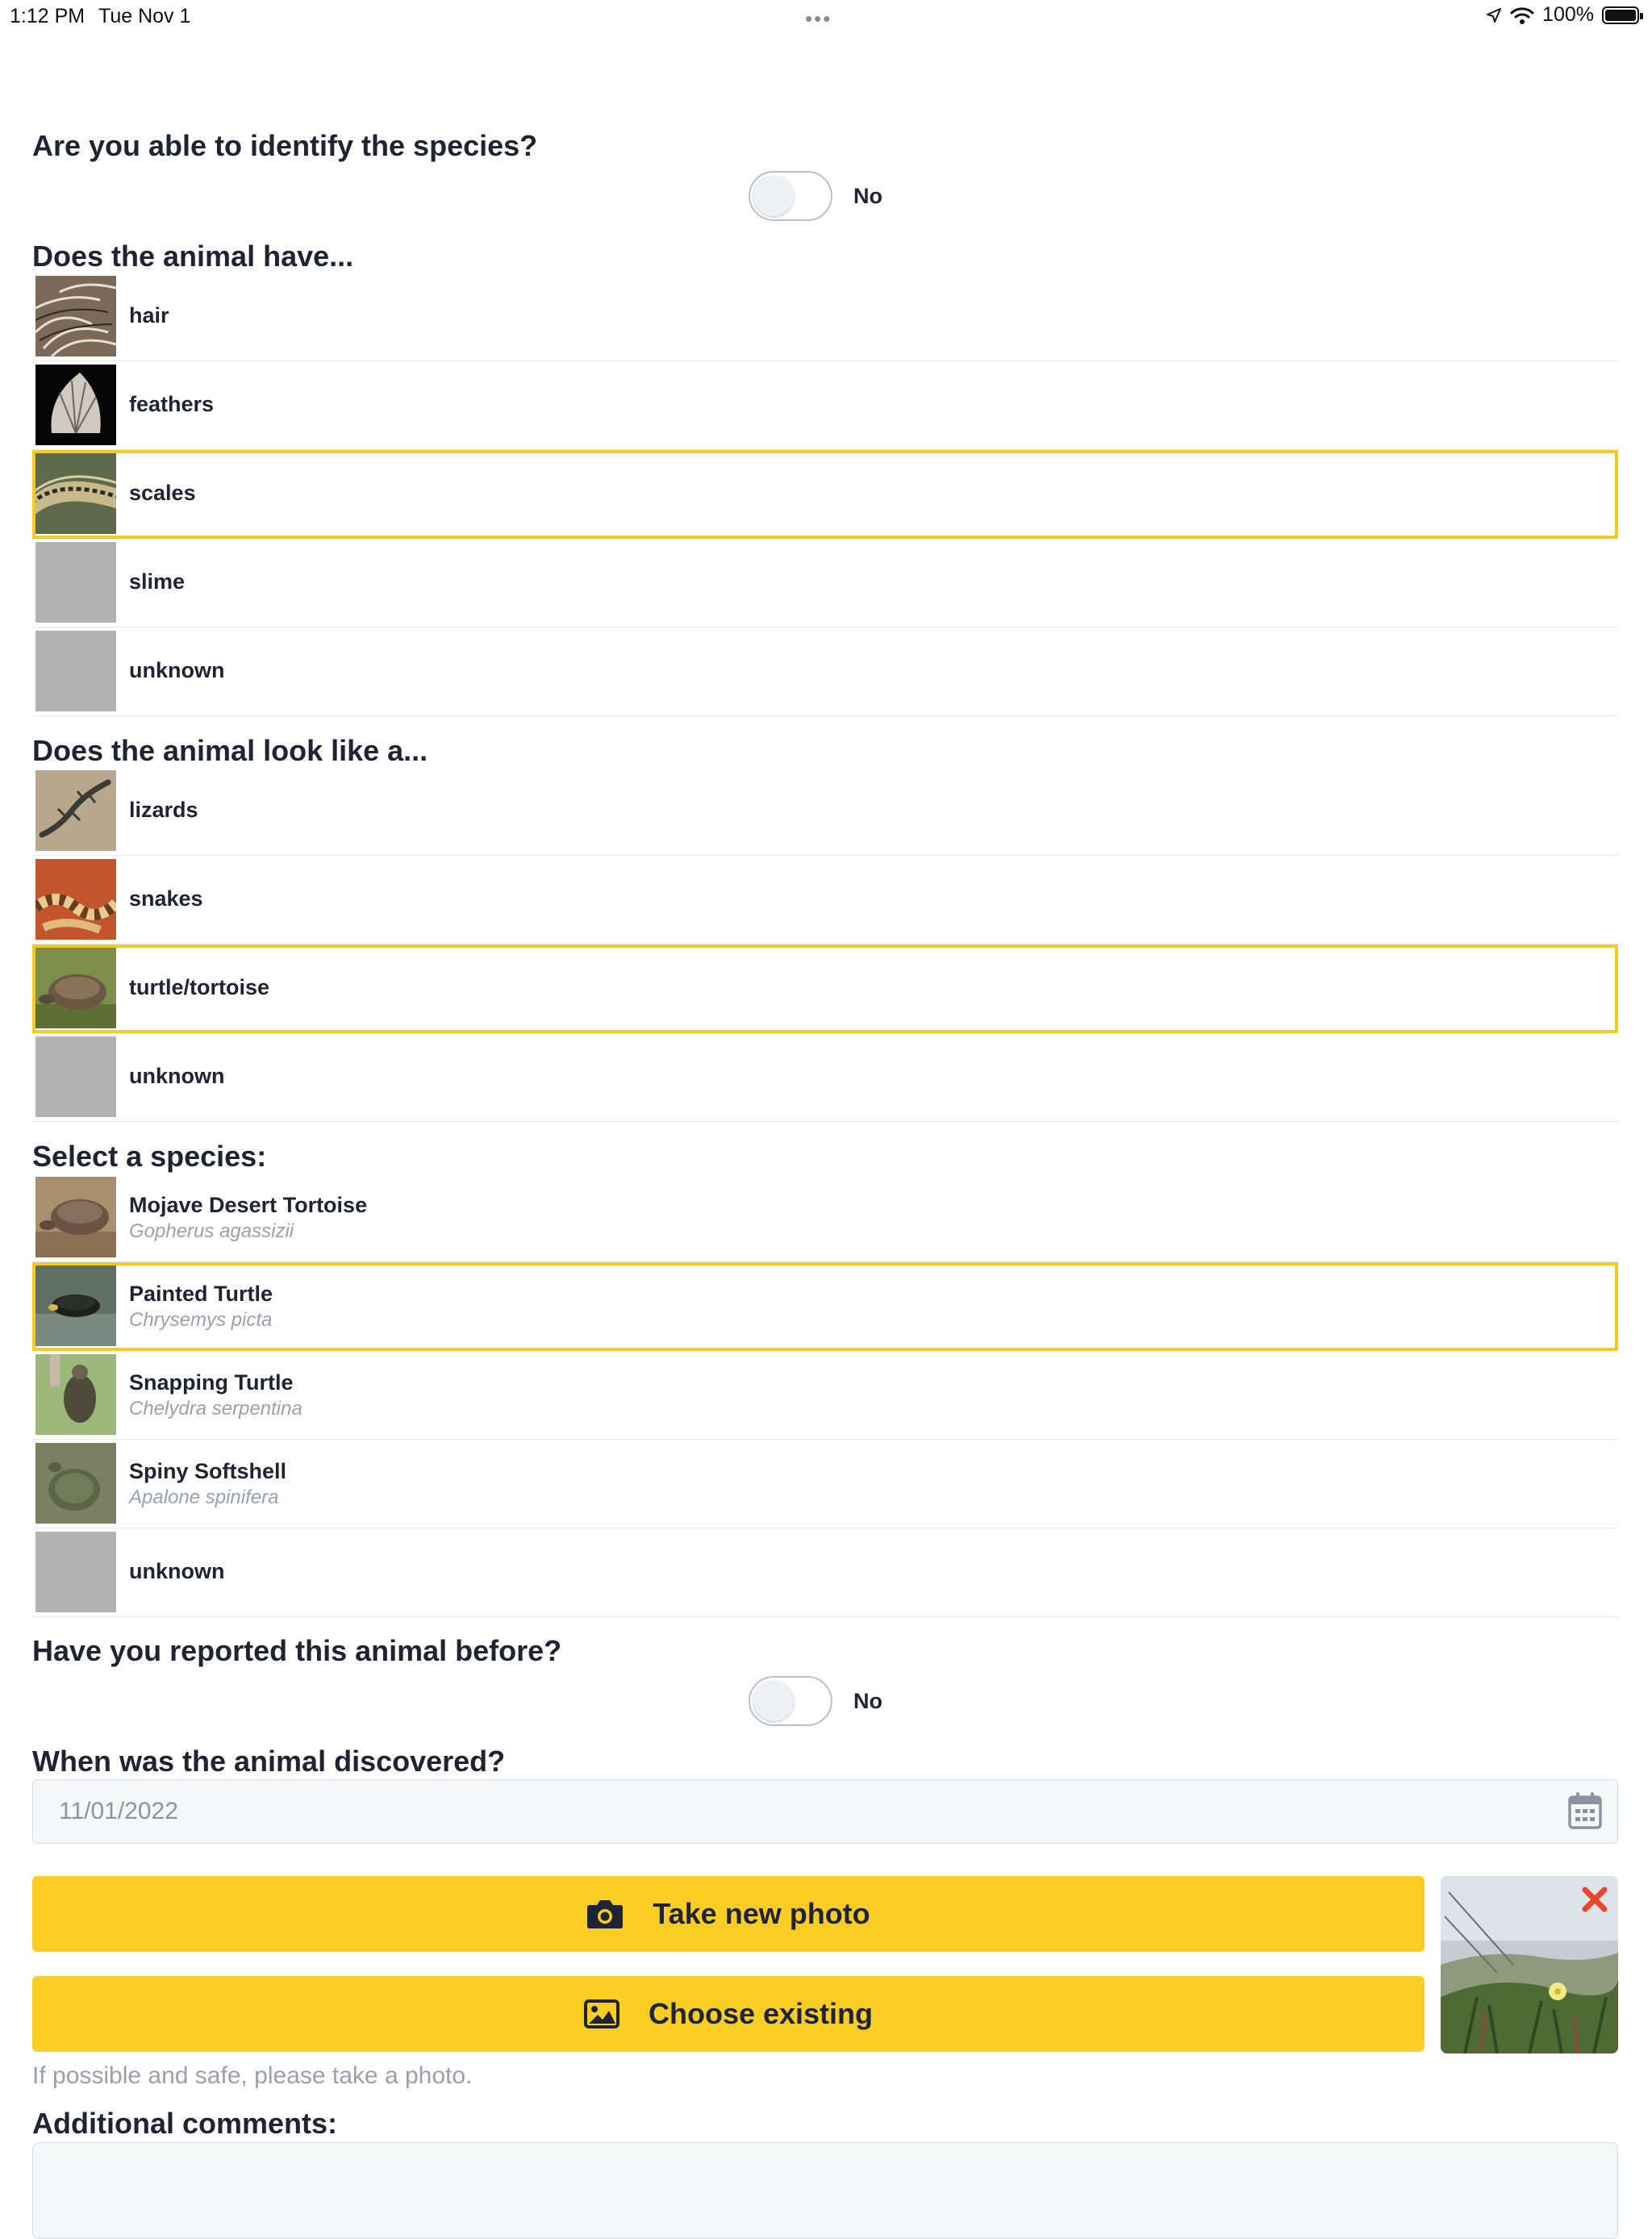 This screenshot has height=2239, width=1652. What do you see at coordinates (824, 900) in the screenshot?
I see `looks-option-snakes: snakes` at bounding box center [824, 900].